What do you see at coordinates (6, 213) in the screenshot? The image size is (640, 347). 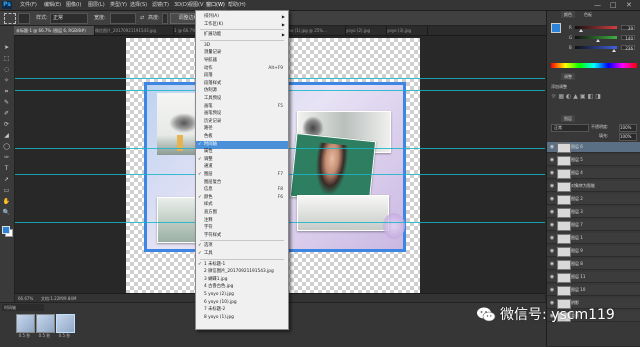 I see `zoom-tool-icon: 🔍` at bounding box center [6, 213].